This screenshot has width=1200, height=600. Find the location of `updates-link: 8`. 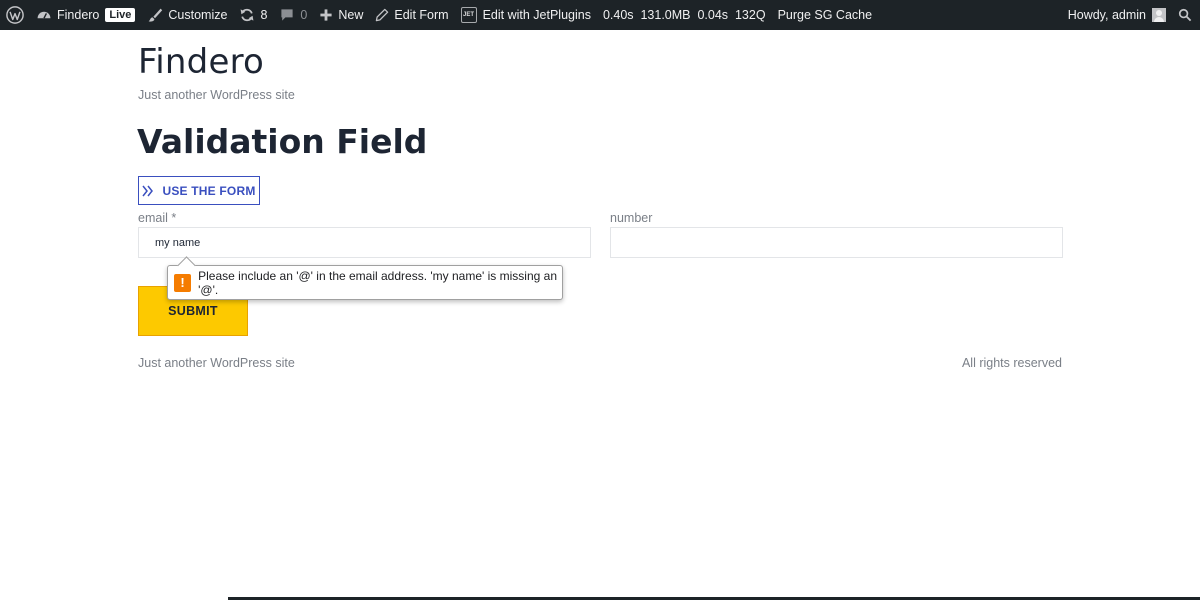

updates-link: 8 is located at coordinates (253, 15).